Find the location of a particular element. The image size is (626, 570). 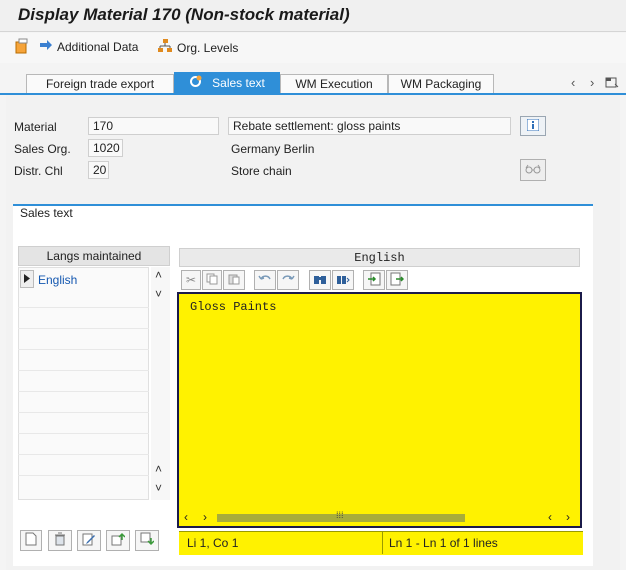

glasses-button is located at coordinates (533, 170).